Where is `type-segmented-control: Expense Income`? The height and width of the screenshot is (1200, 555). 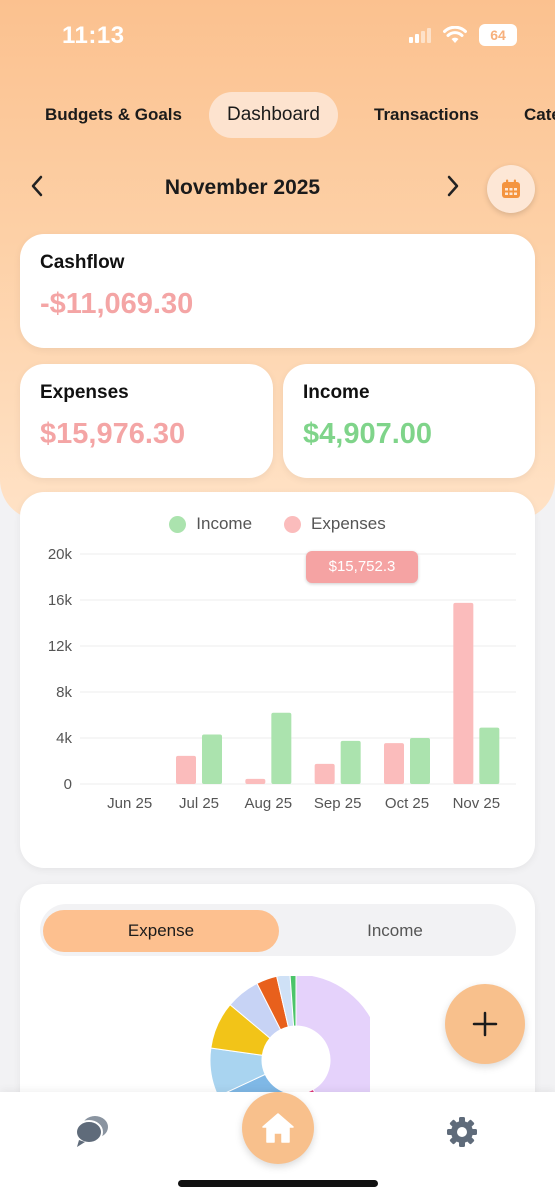 type-segmented-control: Expense Income is located at coordinates (278, 930).